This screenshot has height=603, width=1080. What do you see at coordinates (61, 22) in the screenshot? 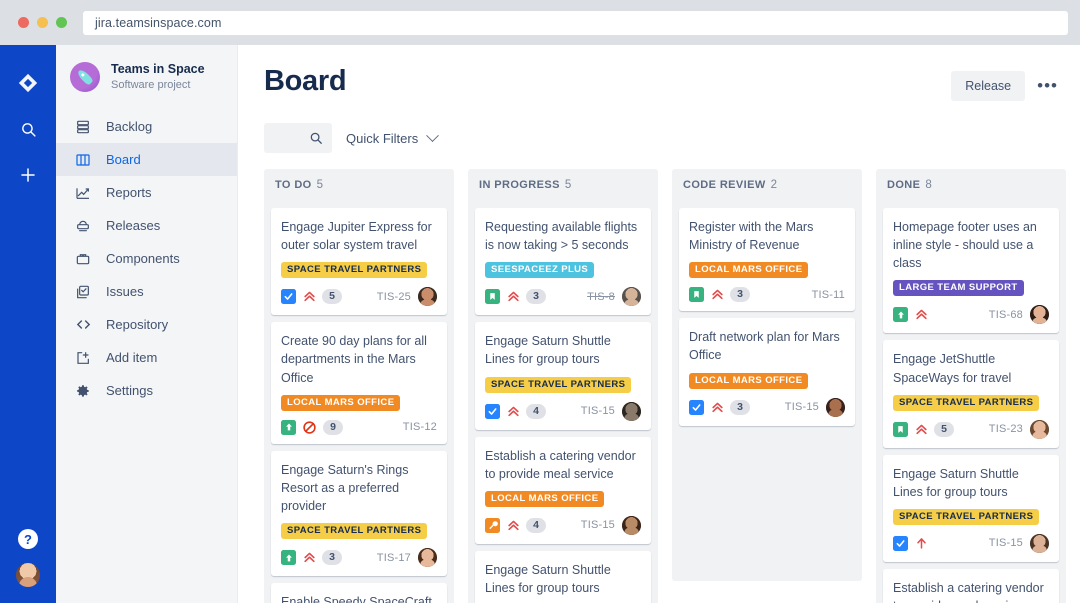
I see `maximize-window-button` at bounding box center [61, 22].